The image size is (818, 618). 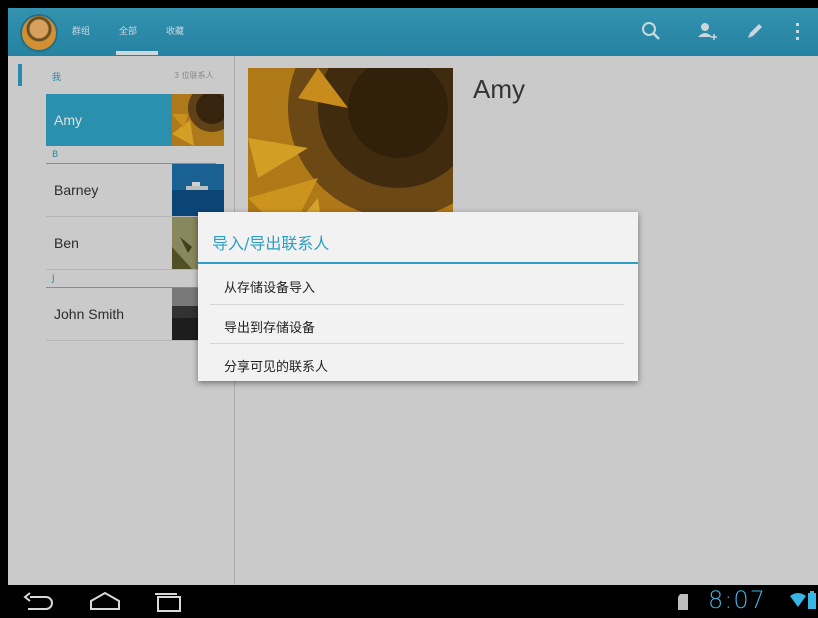 What do you see at coordinates (271, 243) in the screenshot?
I see `dialog-title: 导入/导出联系人` at bounding box center [271, 243].